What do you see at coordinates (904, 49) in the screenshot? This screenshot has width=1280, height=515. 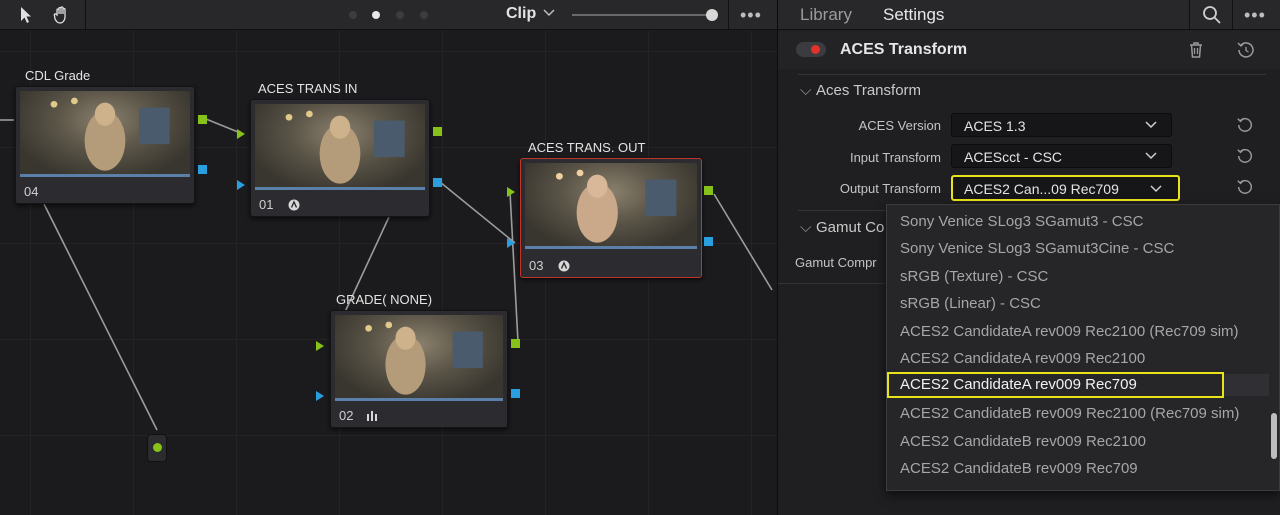 I see `ofx-title: ACES Transform` at bounding box center [904, 49].